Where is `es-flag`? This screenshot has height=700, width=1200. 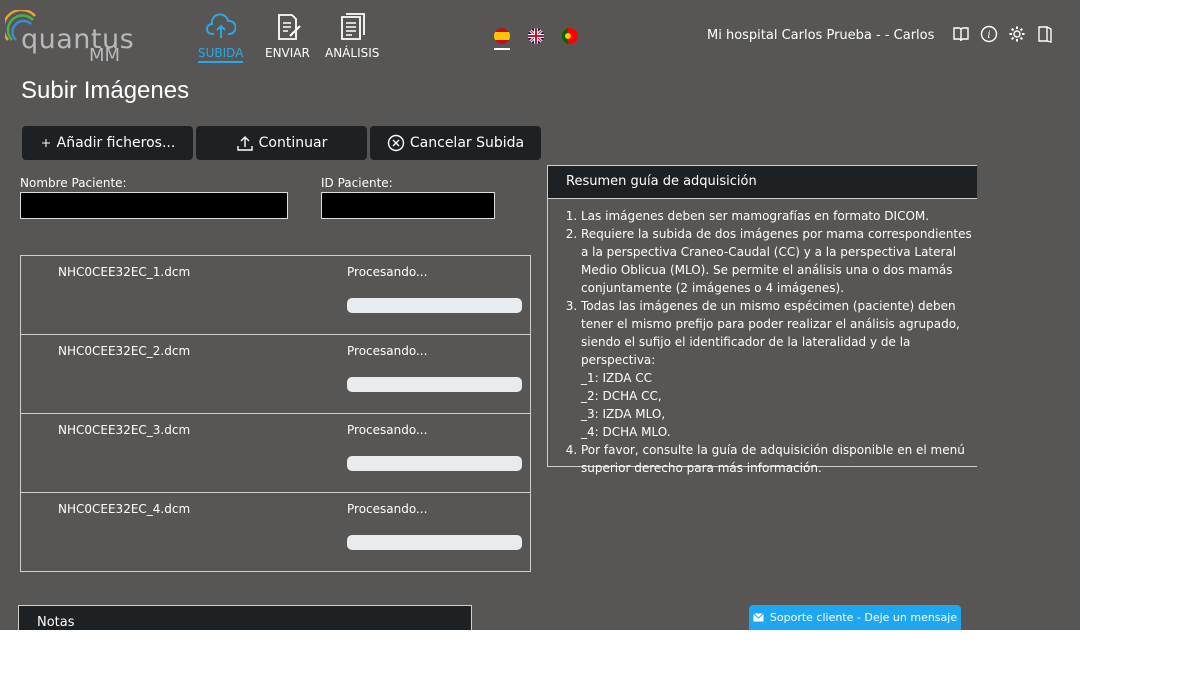 es-flag is located at coordinates (502, 36).